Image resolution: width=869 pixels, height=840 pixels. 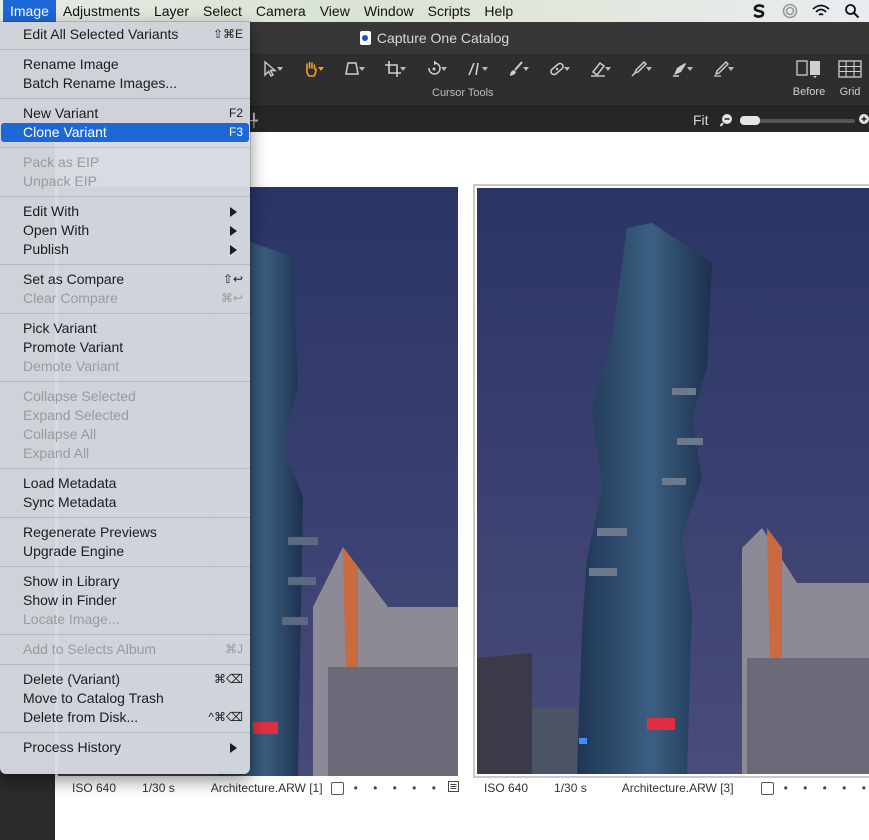 I want to click on menu-item-open-with: Open With, so click(x=125, y=230).